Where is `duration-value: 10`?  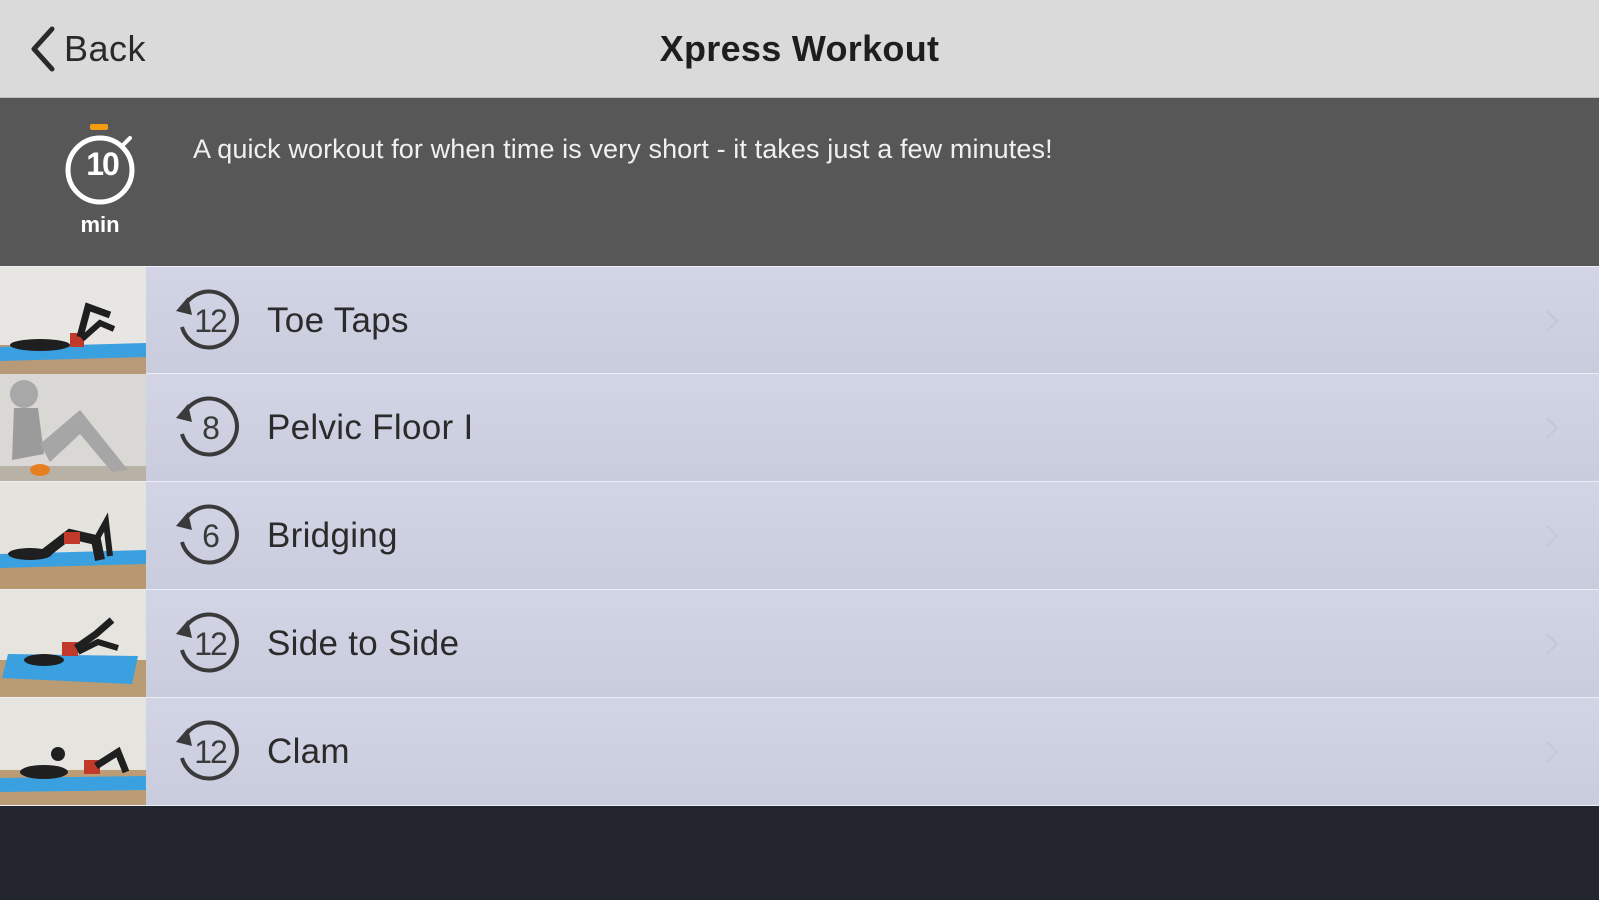
duration-value: 10 is located at coordinates (103, 164).